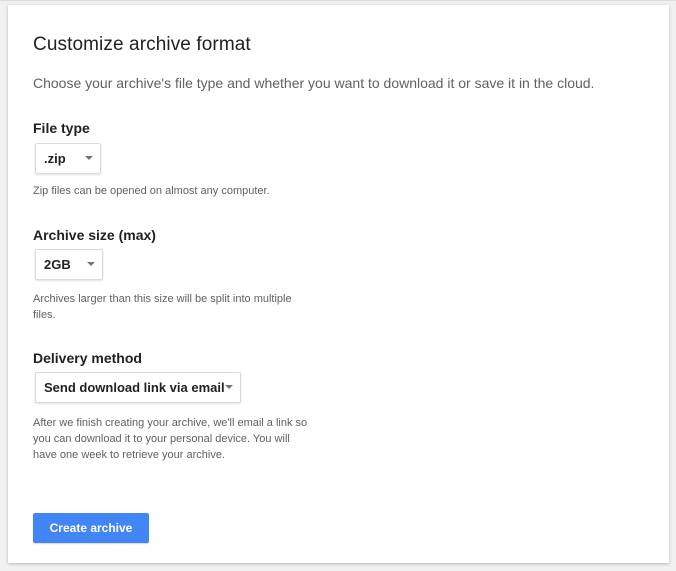  What do you see at coordinates (338, 0) in the screenshot?
I see `top-divider` at bounding box center [338, 0].